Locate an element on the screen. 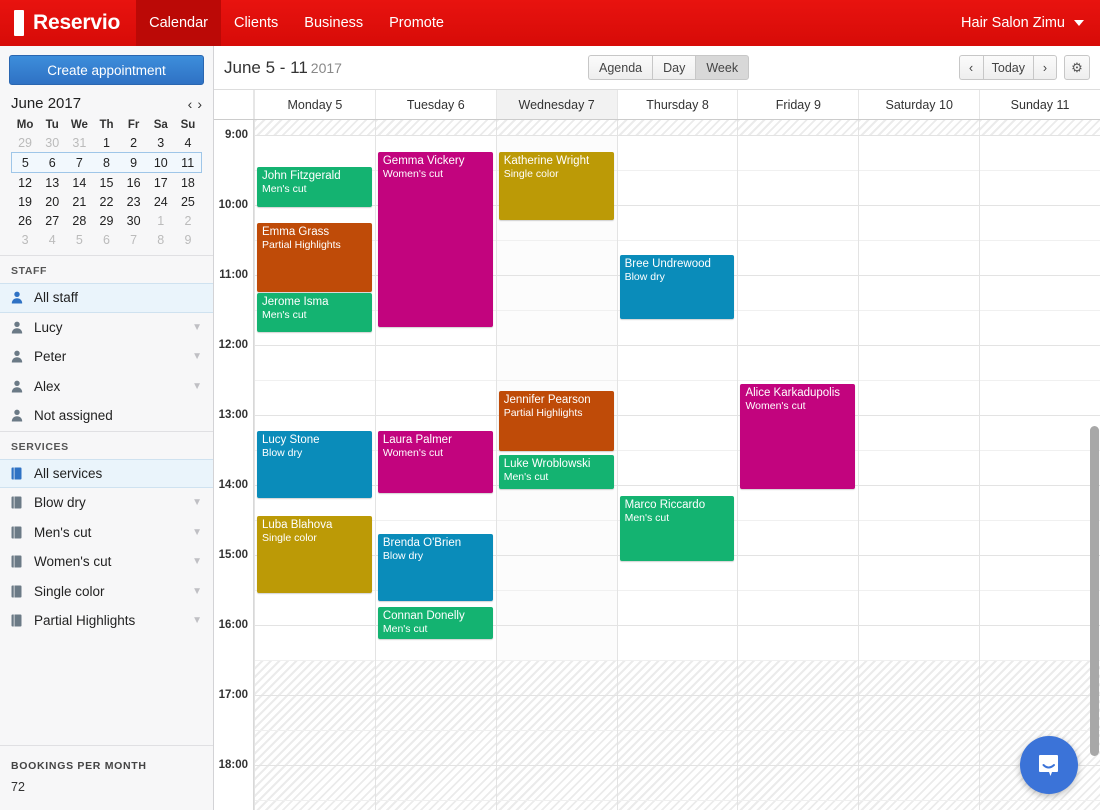 The height and width of the screenshot is (810, 1100). mini-calendar-day: 13 is located at coordinates (52, 183).